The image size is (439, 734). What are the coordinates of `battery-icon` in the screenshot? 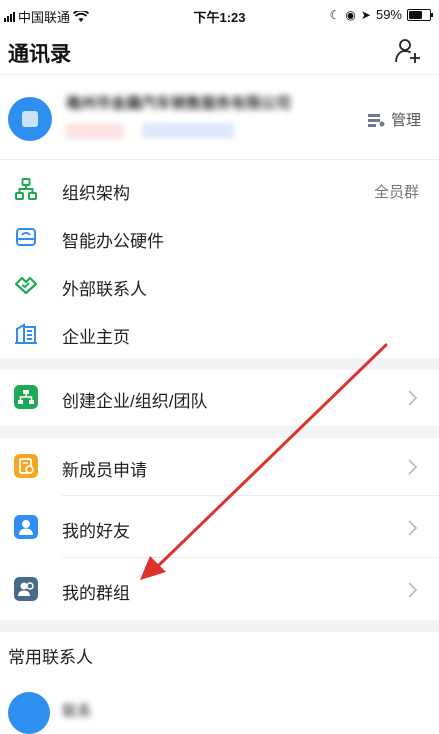 It's located at (420, 14).